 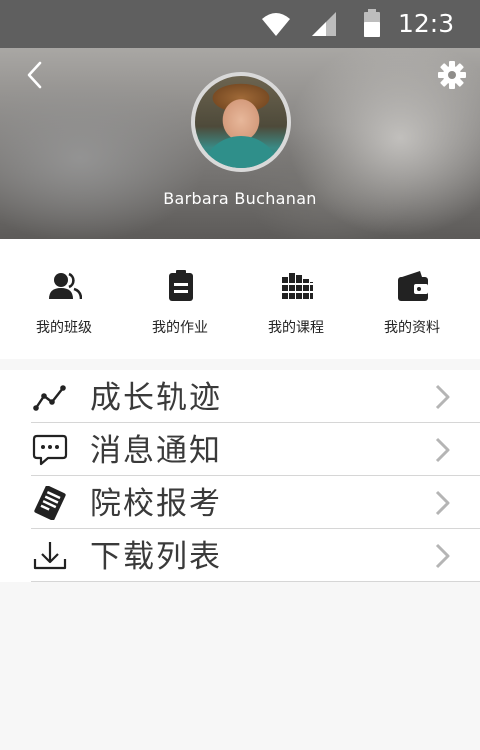 What do you see at coordinates (240, 449) in the screenshot?
I see `menu-item-notifications: 消息通知` at bounding box center [240, 449].